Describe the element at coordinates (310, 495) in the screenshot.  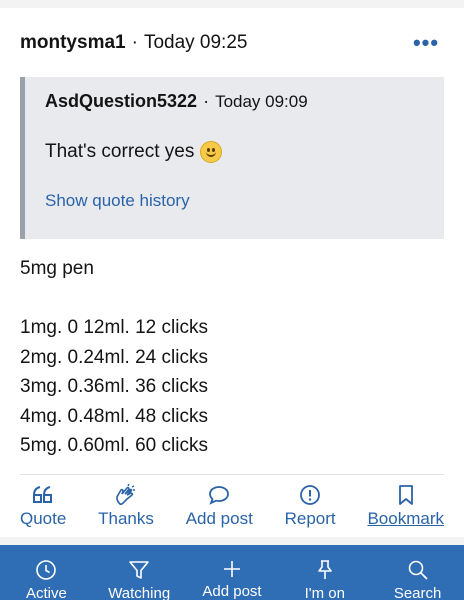
I see `alert-circle-icon` at that location.